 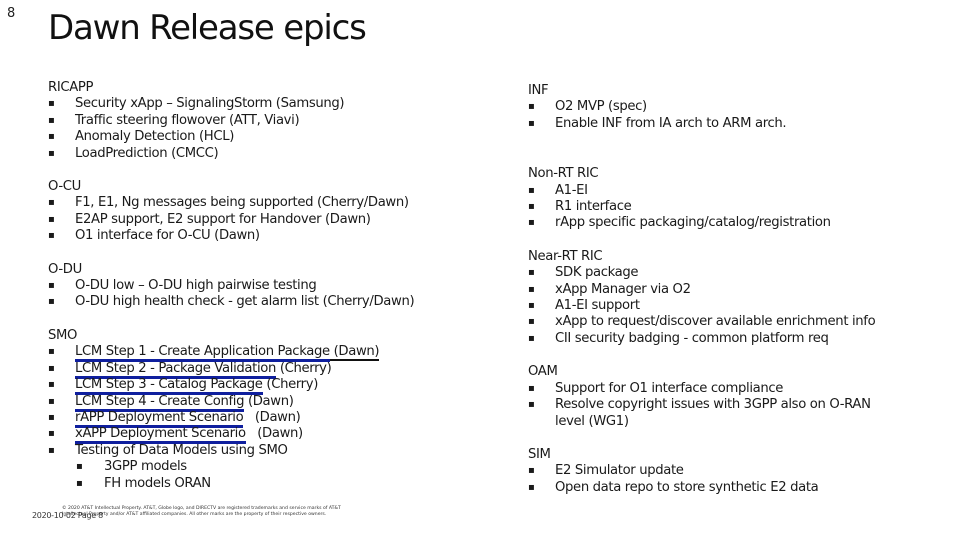 What do you see at coordinates (543, 372) in the screenshot?
I see `section-title: OAM` at bounding box center [543, 372].